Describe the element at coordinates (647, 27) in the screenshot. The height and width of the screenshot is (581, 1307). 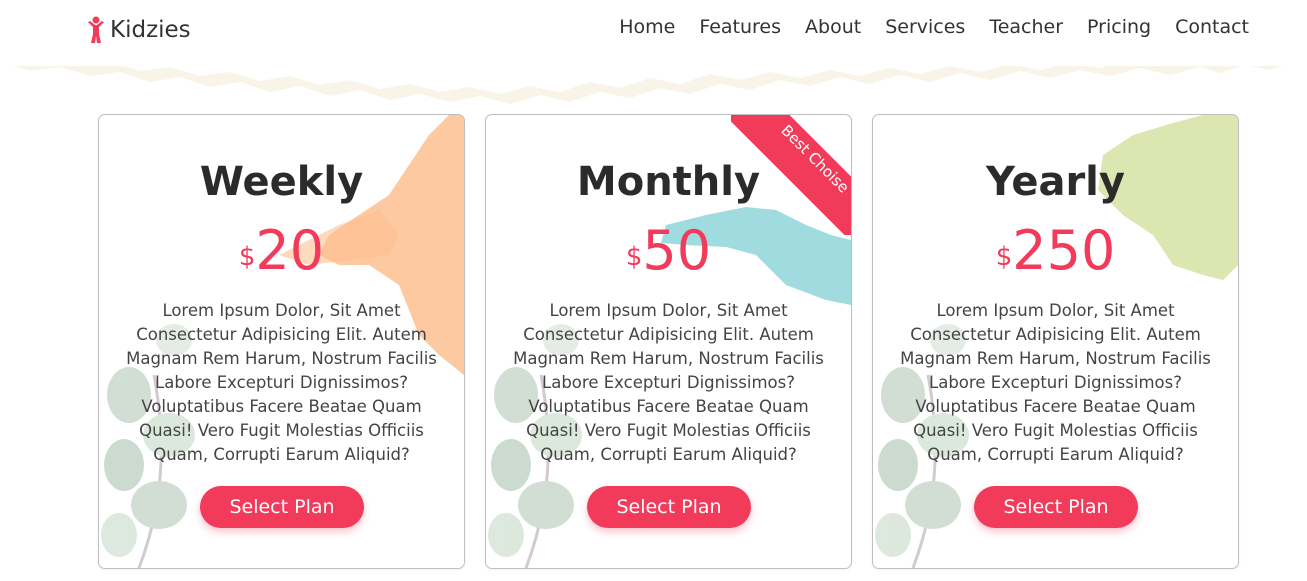
I see `nav-home: Home` at that location.